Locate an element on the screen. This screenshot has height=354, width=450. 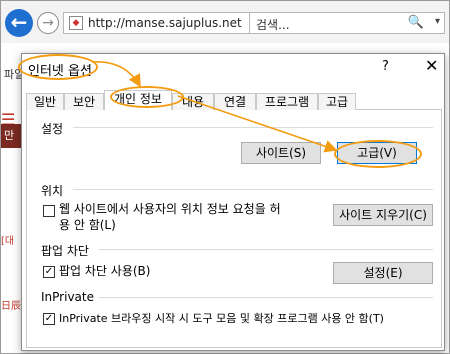
forward-button: → is located at coordinates (48, 23).